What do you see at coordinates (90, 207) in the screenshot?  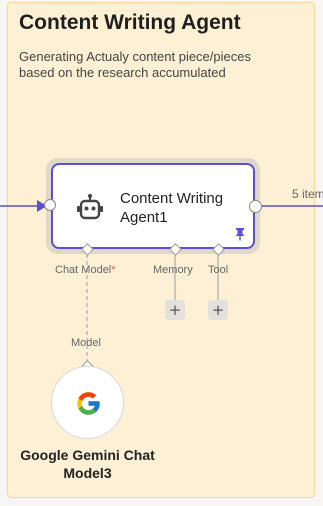 I see `robot-icon` at bounding box center [90, 207].